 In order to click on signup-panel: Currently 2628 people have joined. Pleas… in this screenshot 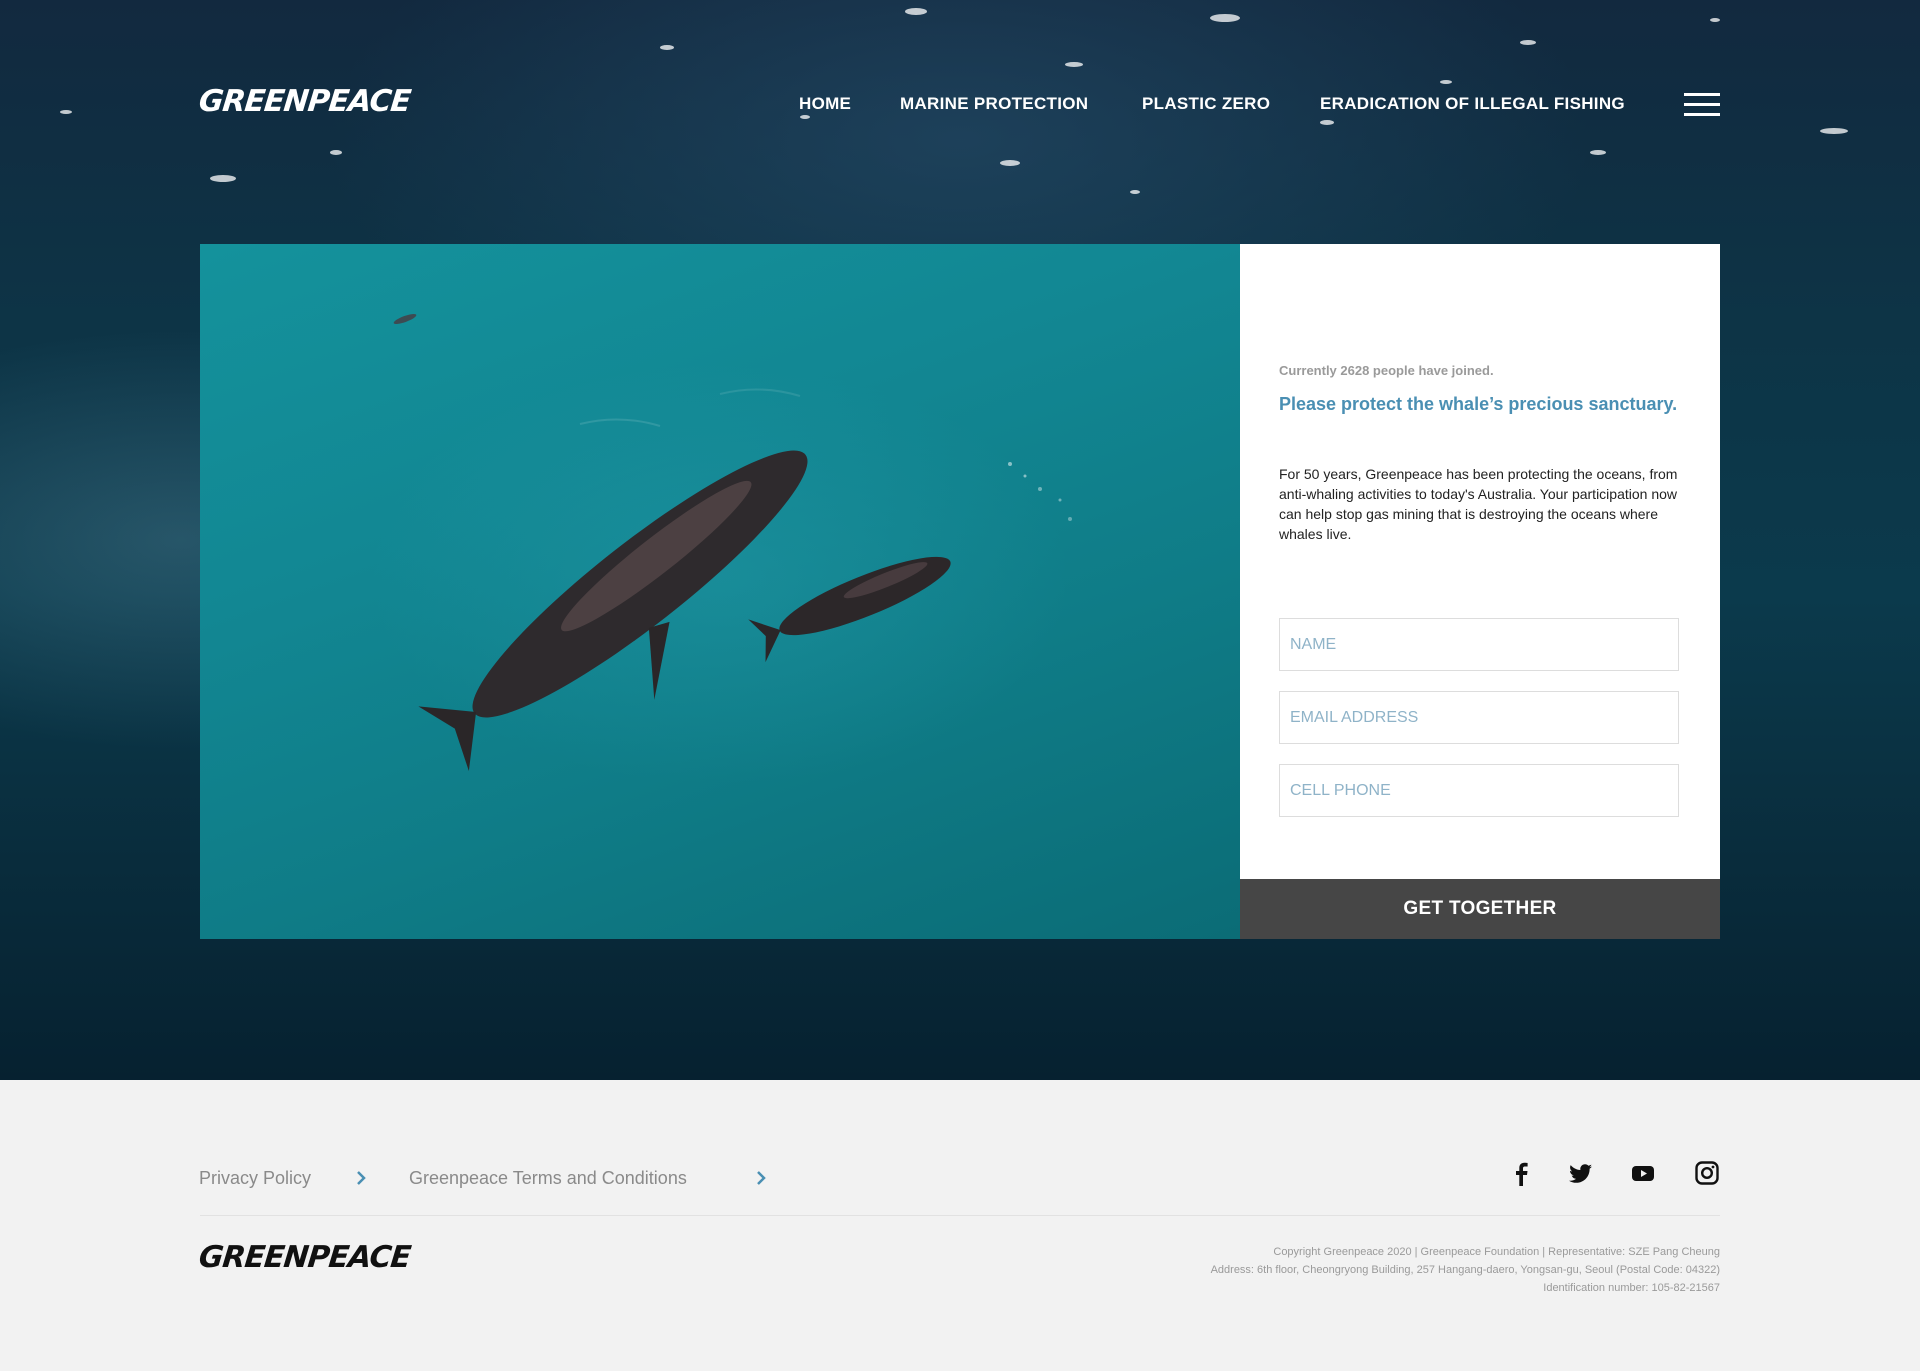, I will do `click(1480, 561)`.